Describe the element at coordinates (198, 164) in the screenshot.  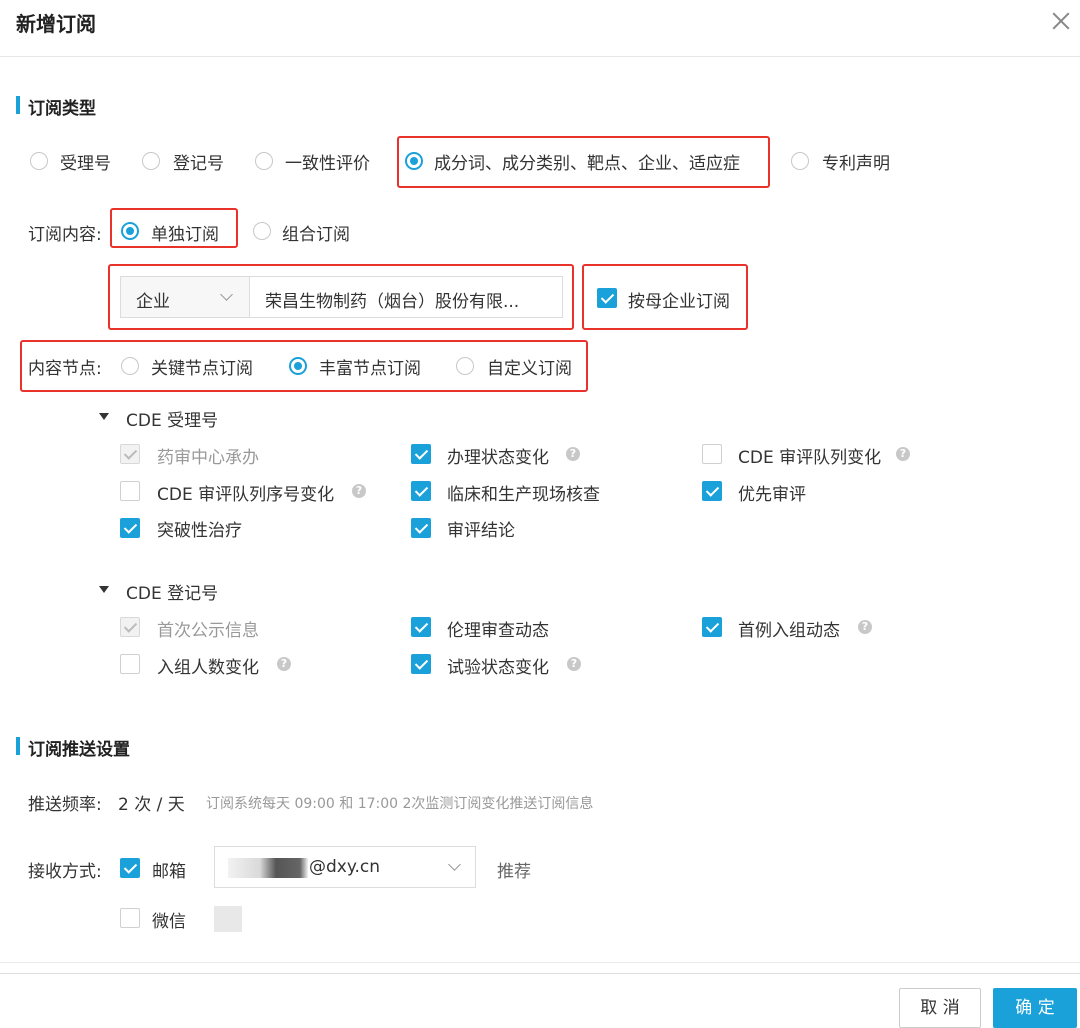
I see `radio-label: 登记号` at that location.